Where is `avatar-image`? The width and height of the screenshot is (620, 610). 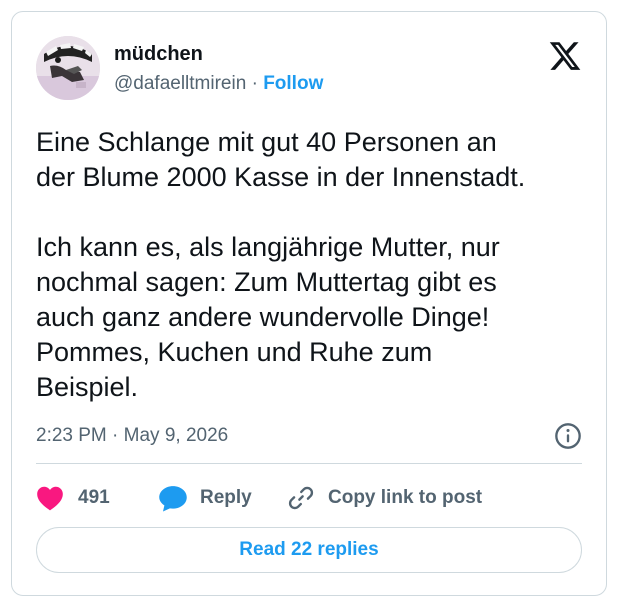
avatar-image is located at coordinates (68, 68).